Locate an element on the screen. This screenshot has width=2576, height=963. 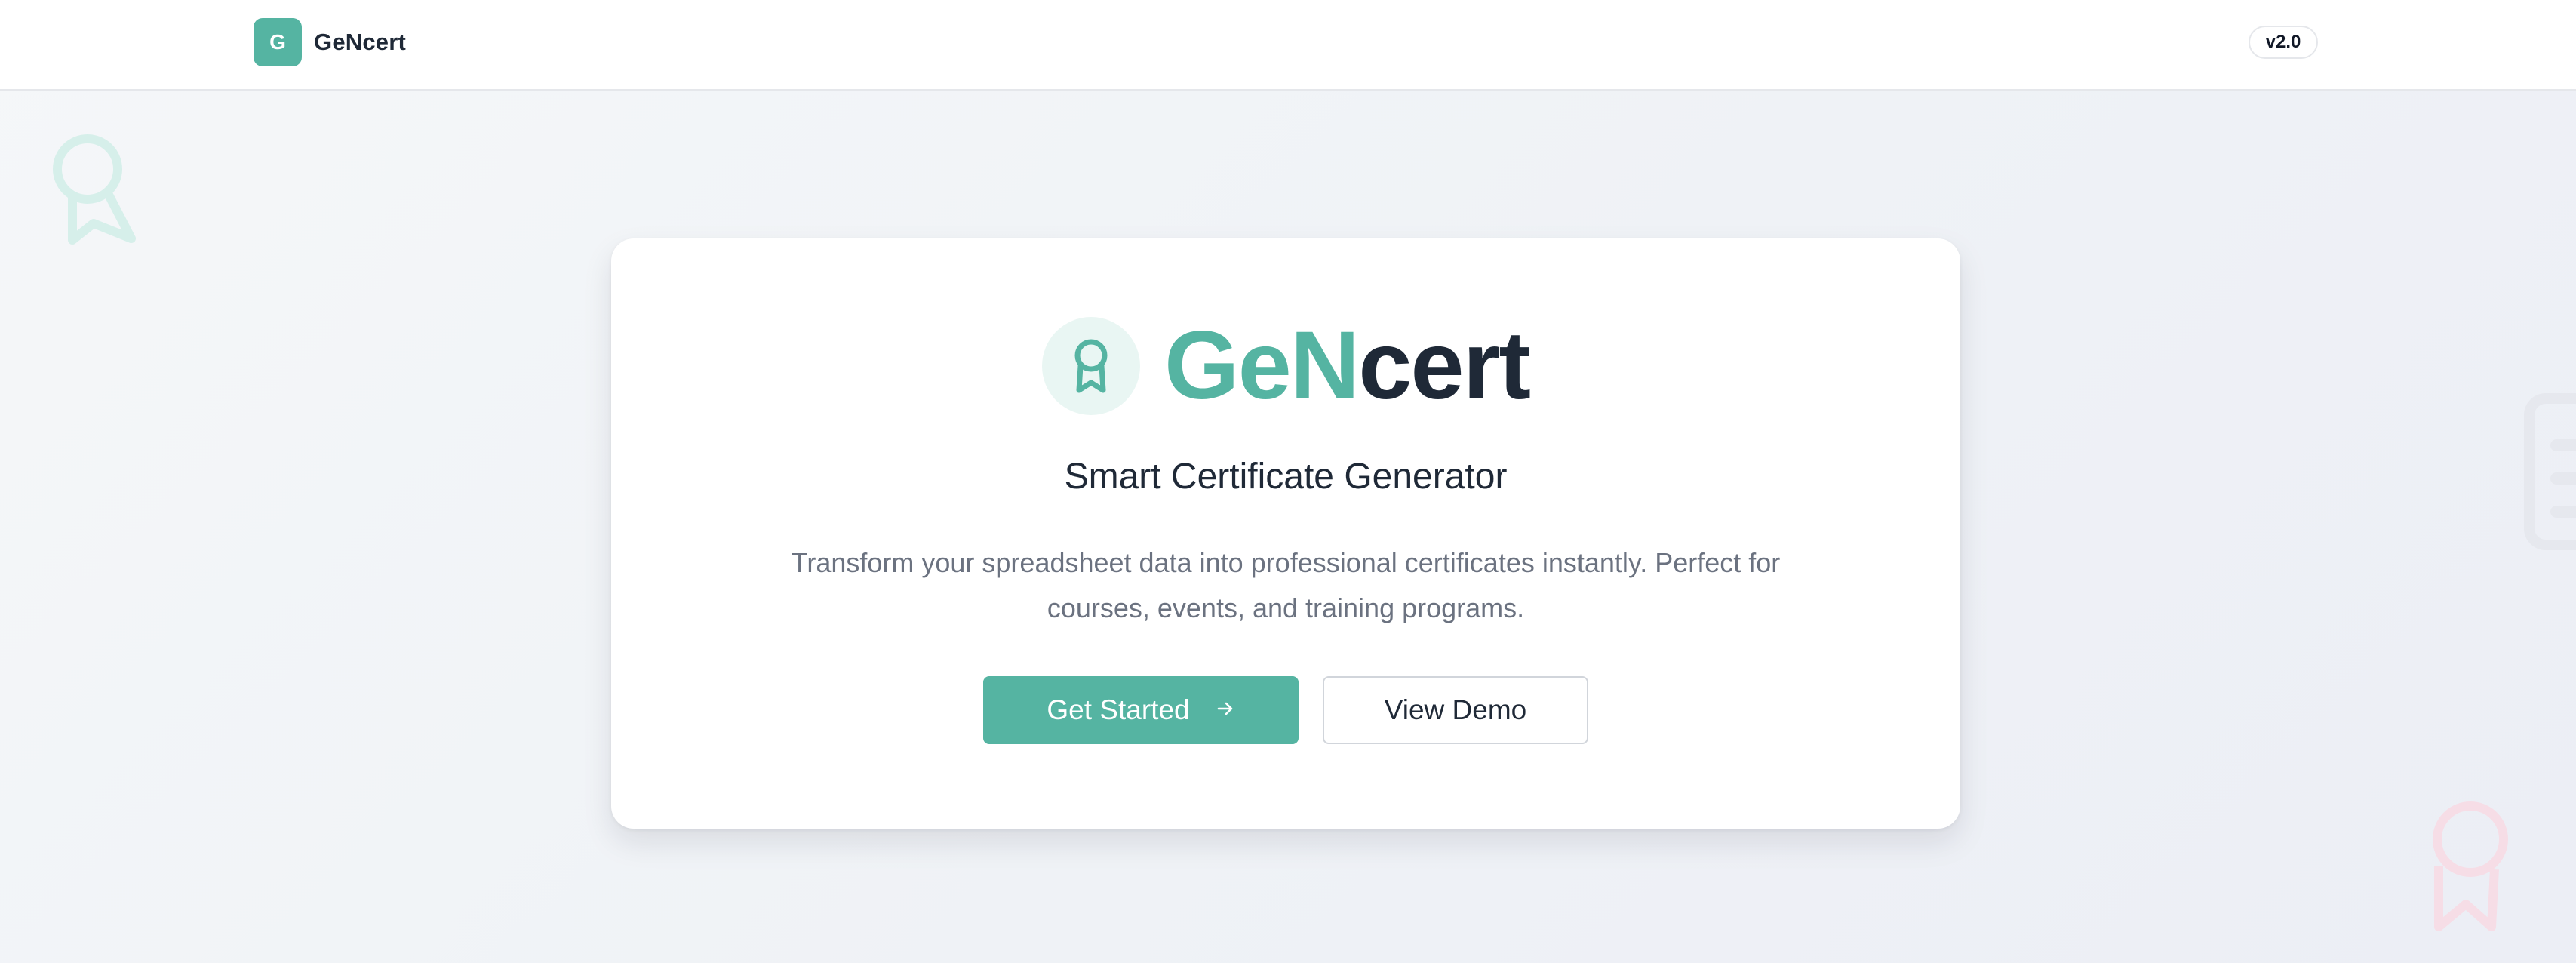
view-demo-label: View Demo is located at coordinates (1455, 709).